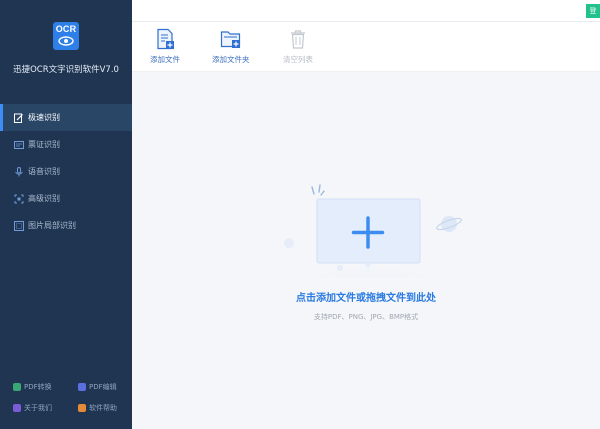 This screenshot has height=429, width=600. I want to click on about-link: 关于我们, so click(32, 408).